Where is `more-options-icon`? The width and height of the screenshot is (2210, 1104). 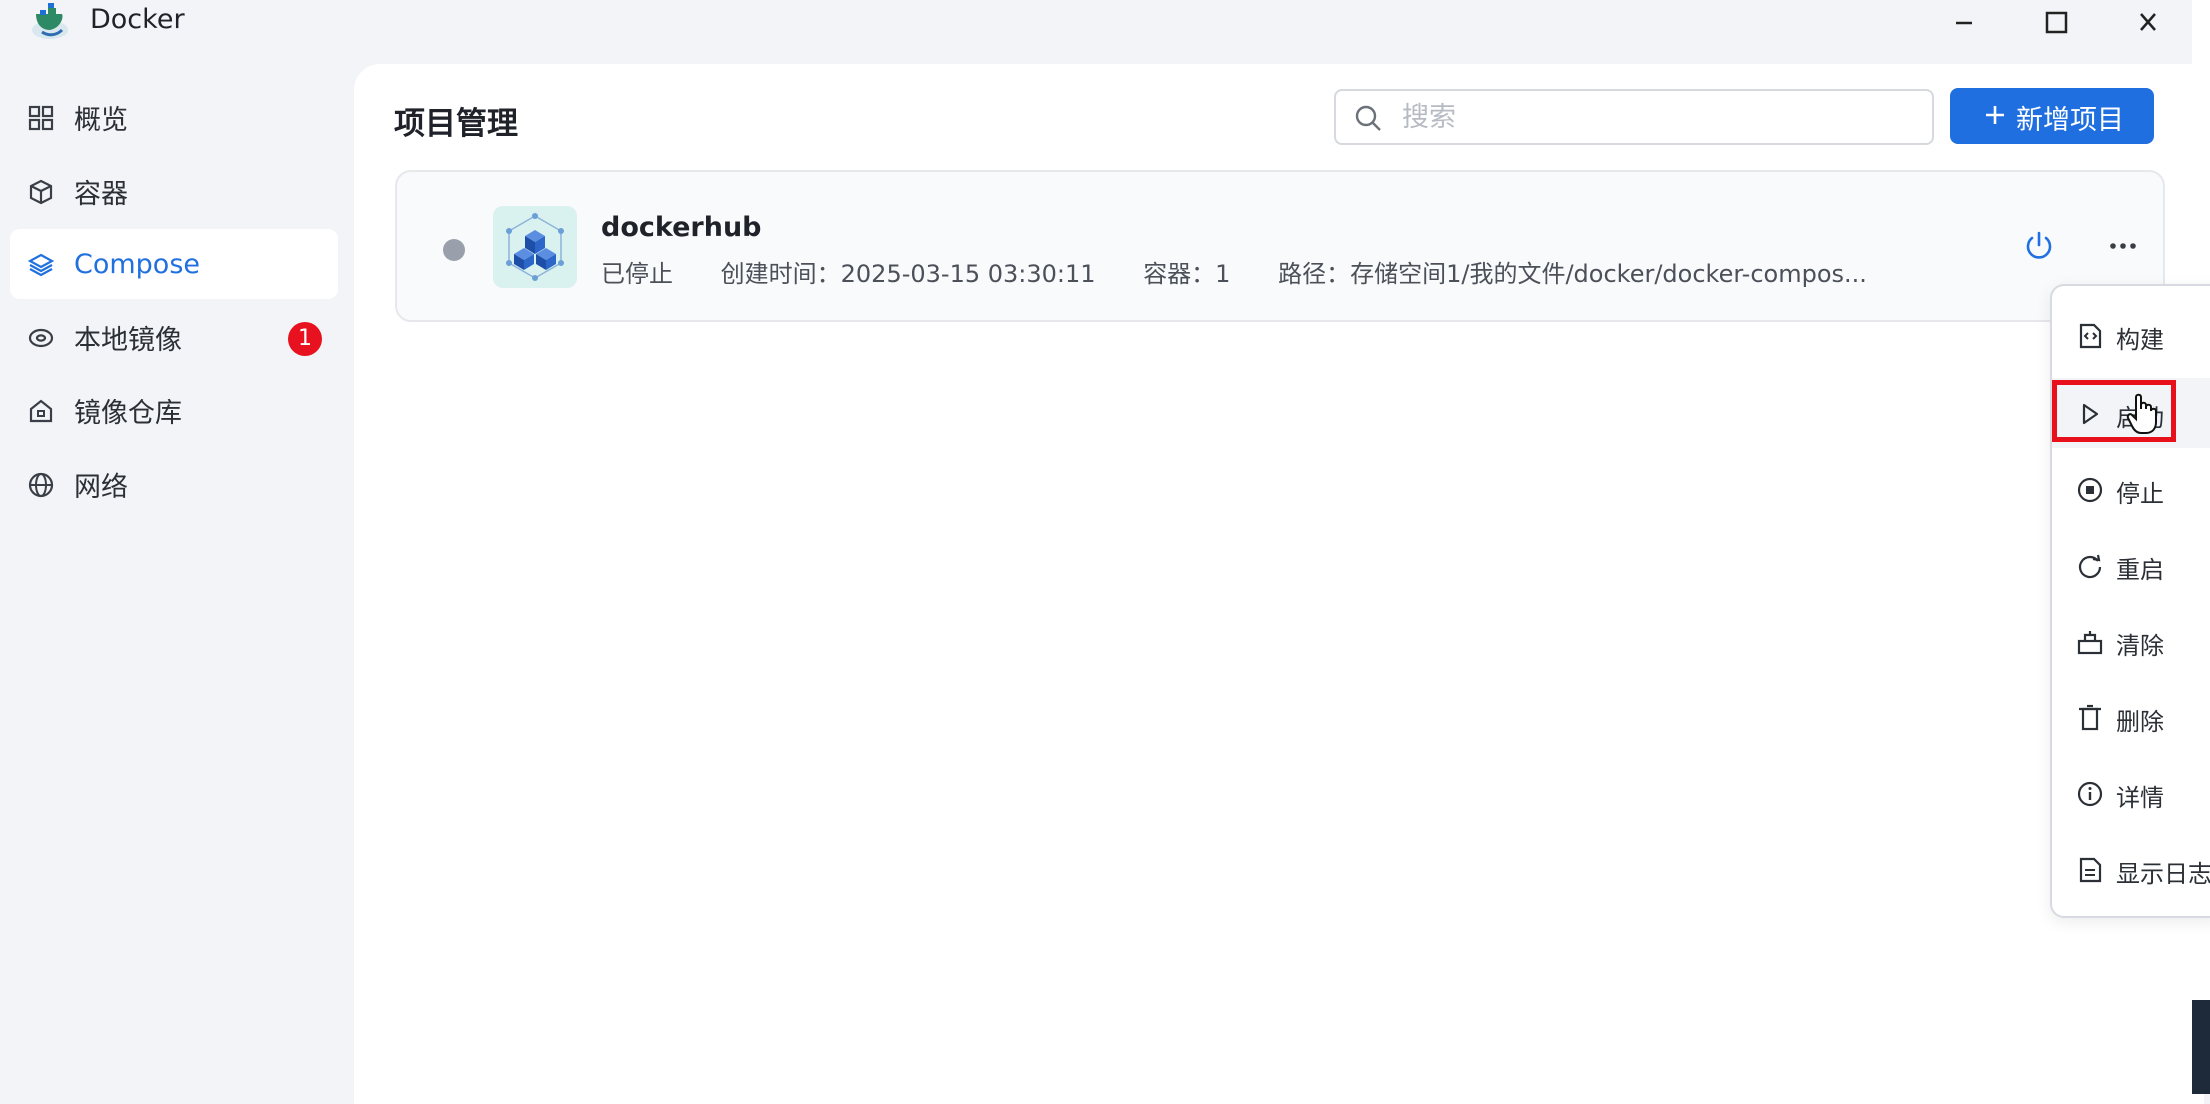 more-options-icon is located at coordinates (2123, 246).